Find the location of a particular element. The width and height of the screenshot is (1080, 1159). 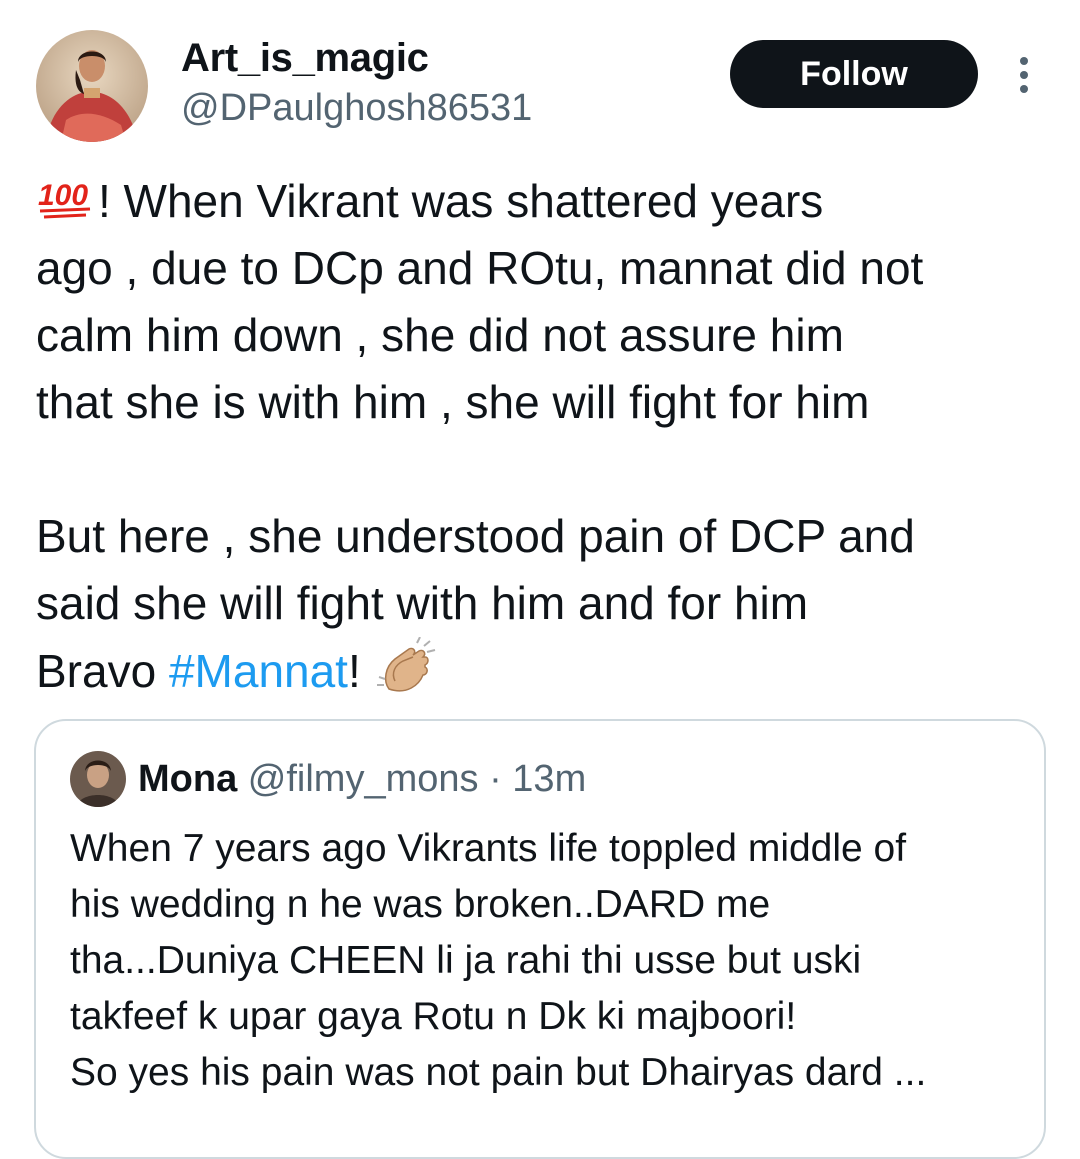

follow-button: Follow is located at coordinates (854, 74).